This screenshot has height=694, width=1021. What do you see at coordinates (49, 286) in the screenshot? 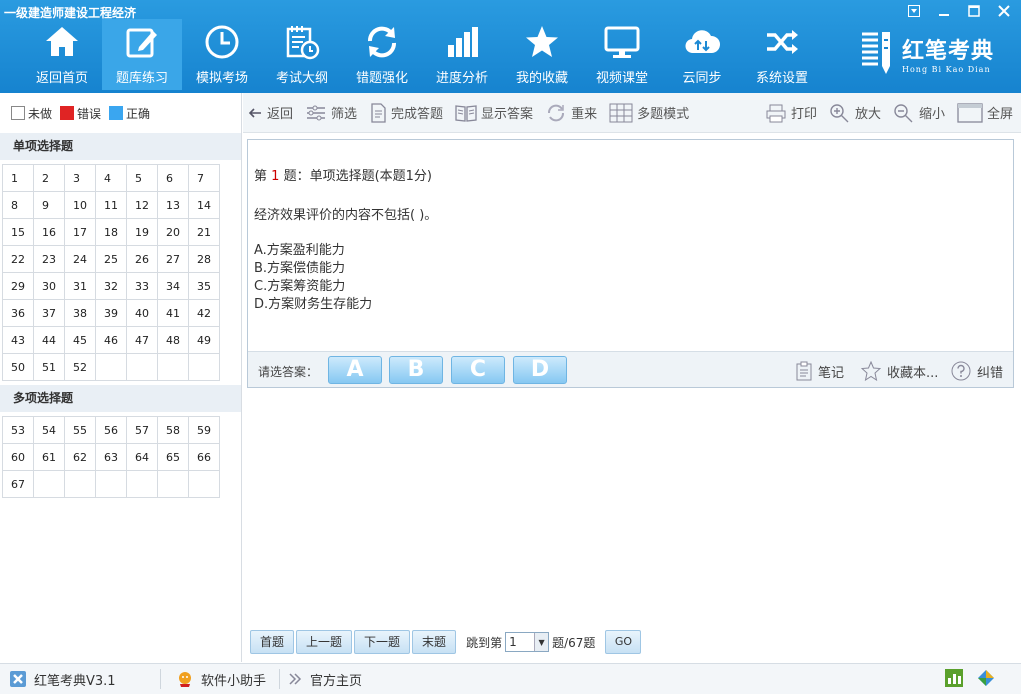
I see `question-number-cell: 30` at bounding box center [49, 286].